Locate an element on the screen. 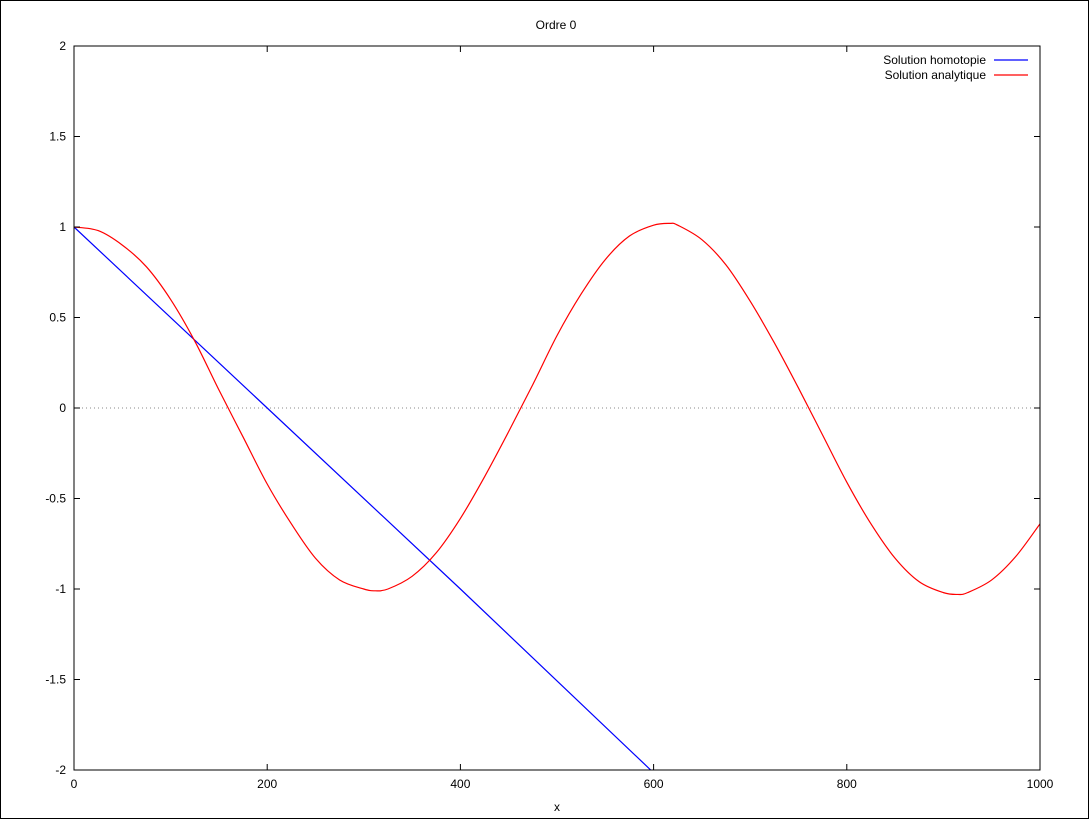 The image size is (1089, 819). y-tick-label: 1 is located at coordinates (62, 227).